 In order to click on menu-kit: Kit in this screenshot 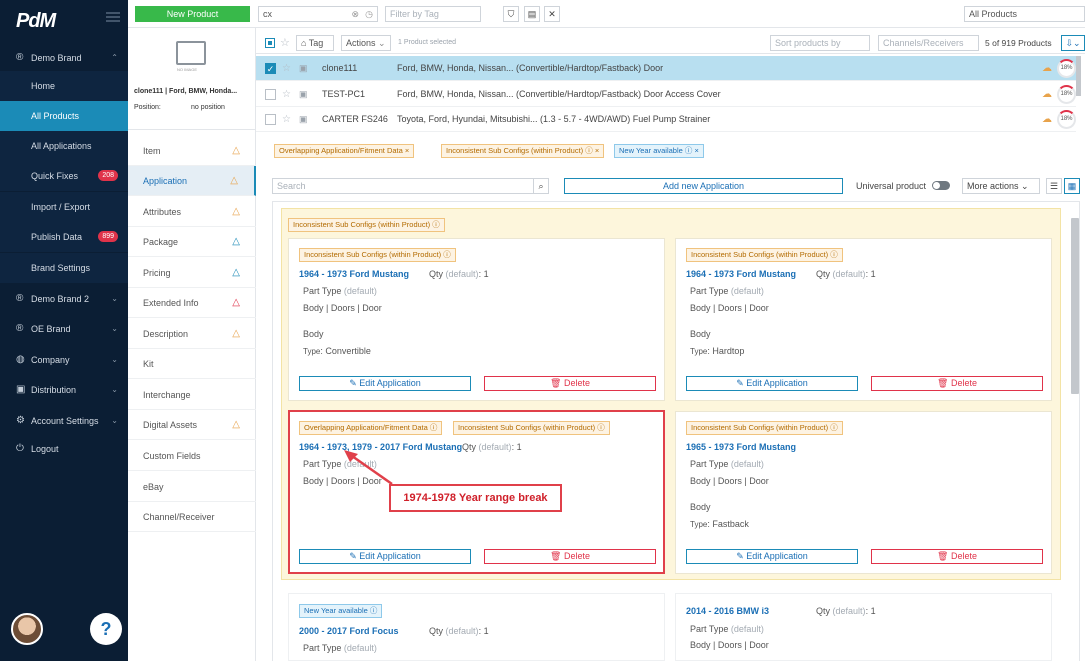, I will do `click(192, 364)`.